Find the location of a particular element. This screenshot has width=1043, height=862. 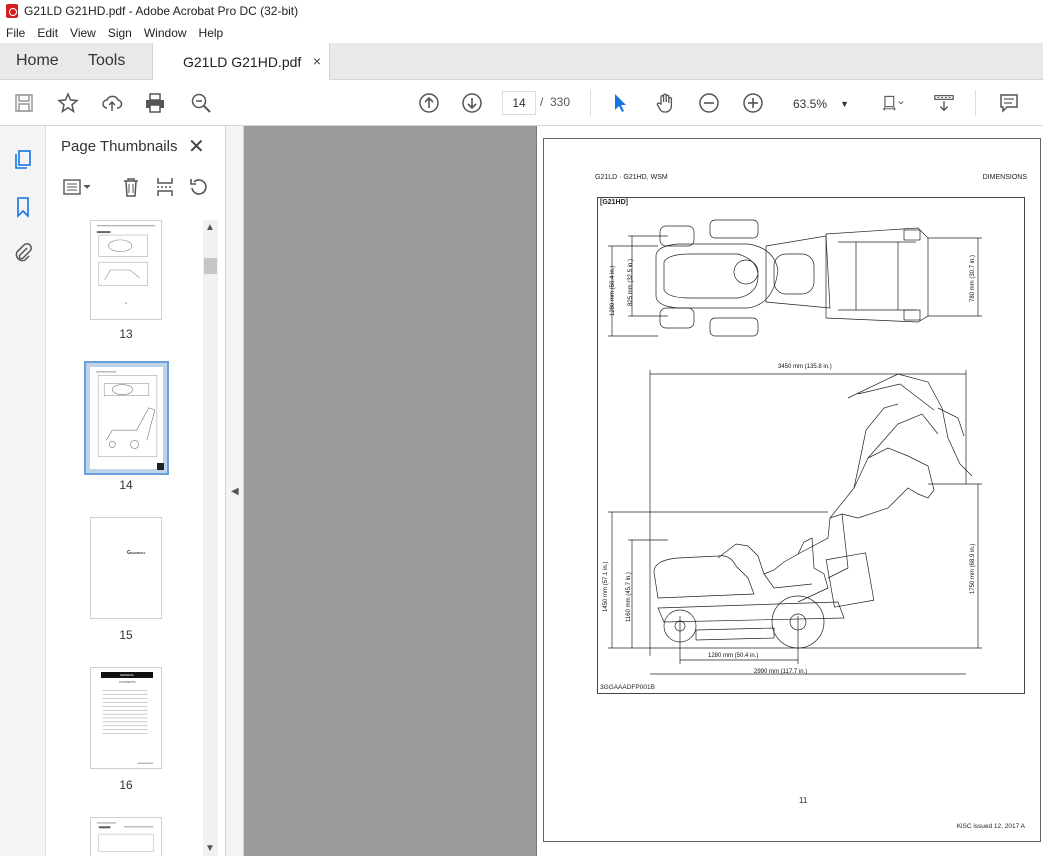

bookmark-star-icon is located at coordinates (68, 103).